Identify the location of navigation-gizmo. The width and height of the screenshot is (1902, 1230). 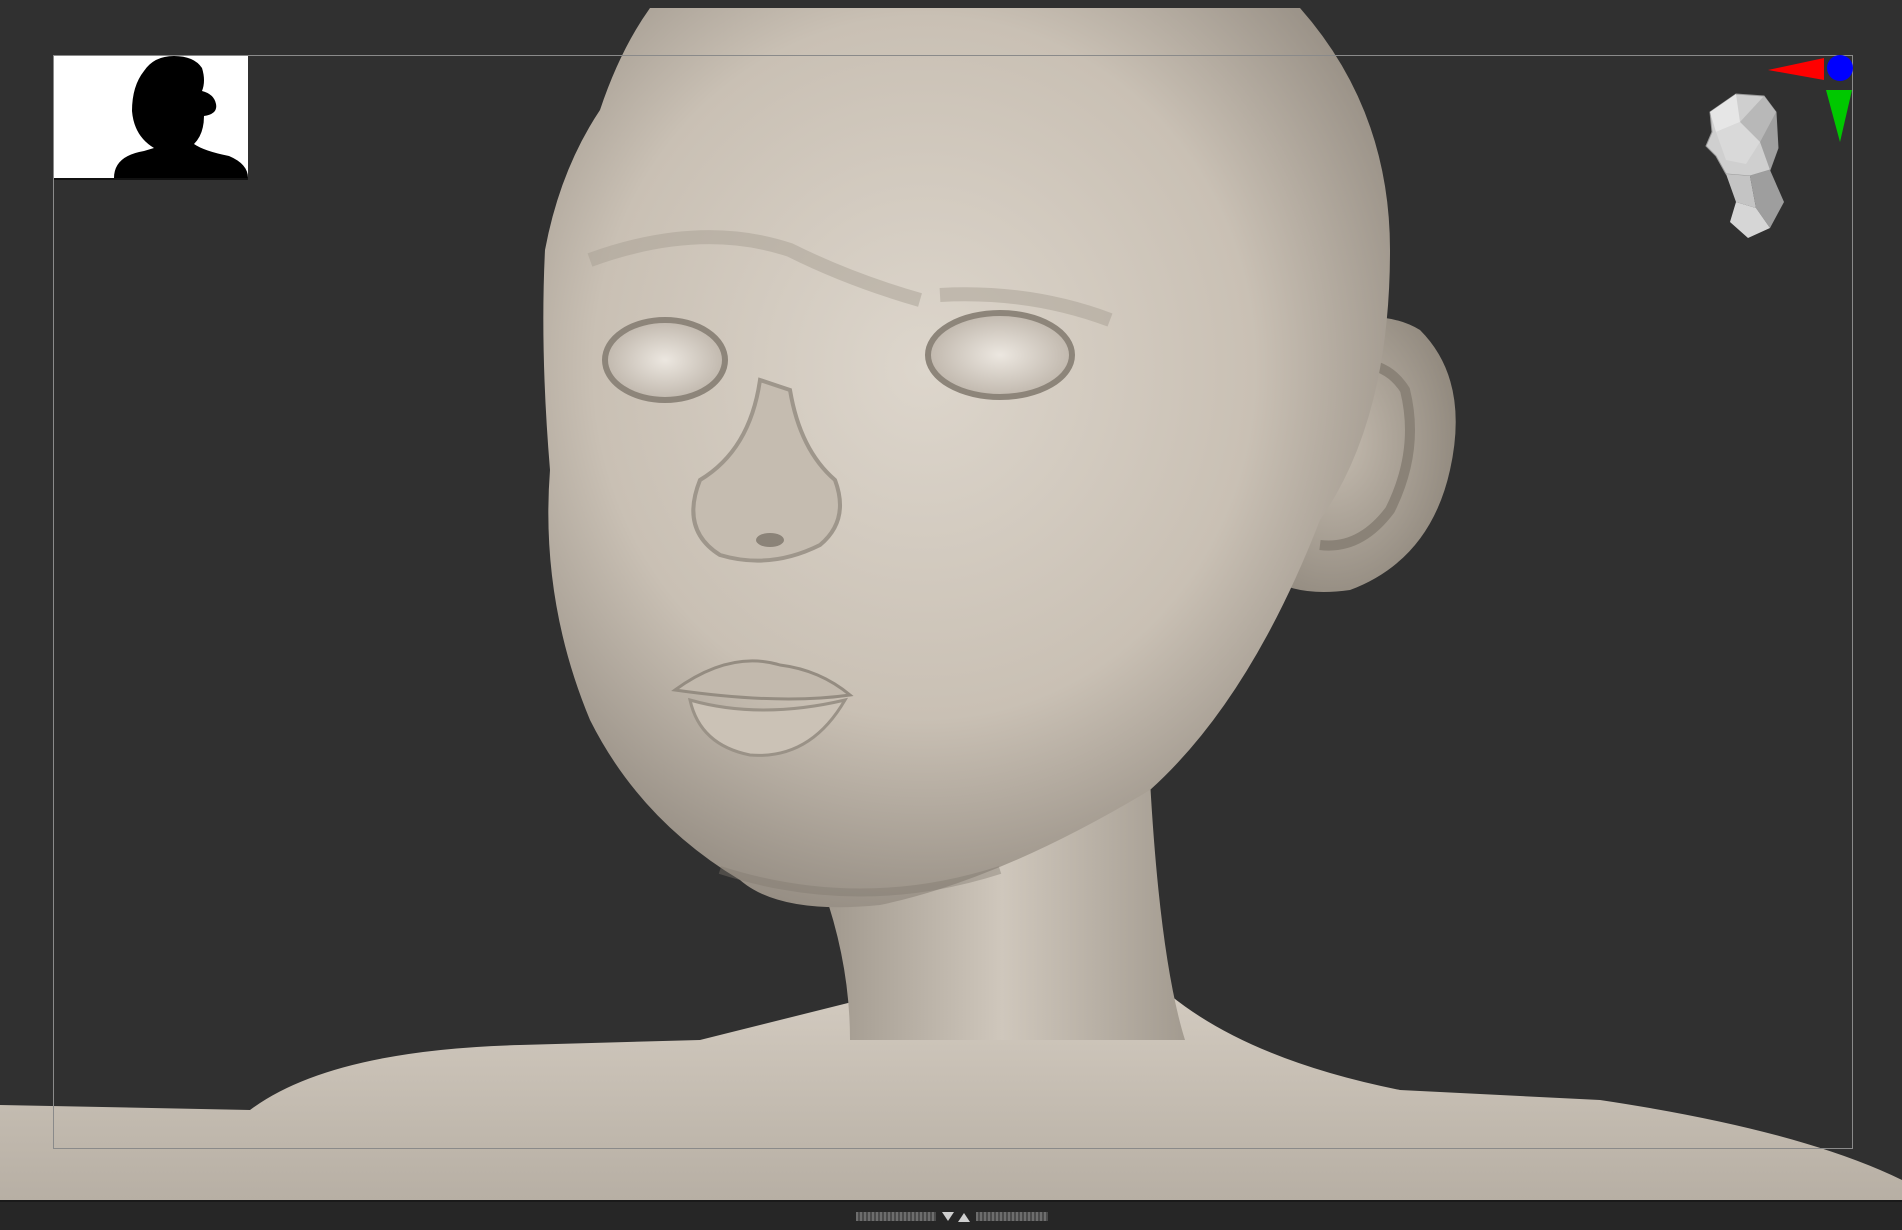
(1780, 152).